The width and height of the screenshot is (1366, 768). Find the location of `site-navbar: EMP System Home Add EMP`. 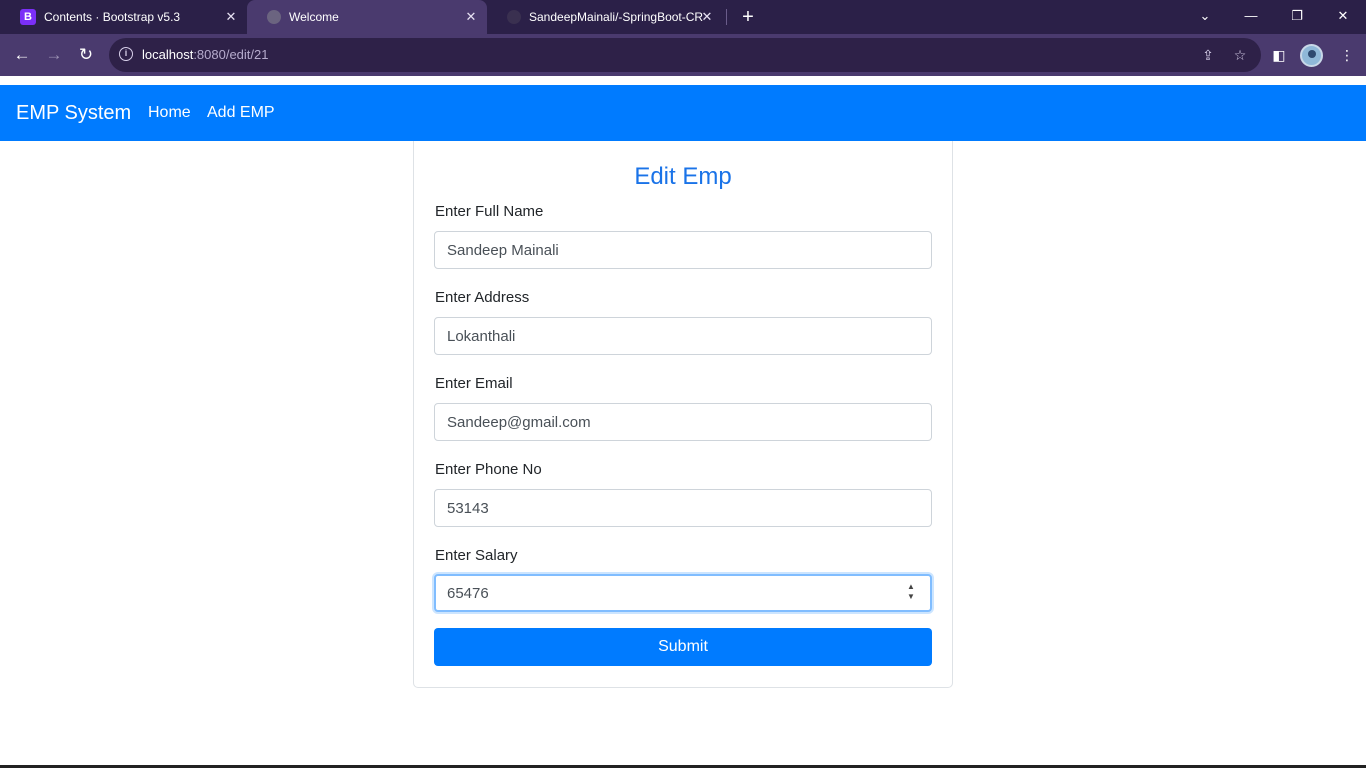

site-navbar: EMP System Home Add EMP is located at coordinates (683, 113).